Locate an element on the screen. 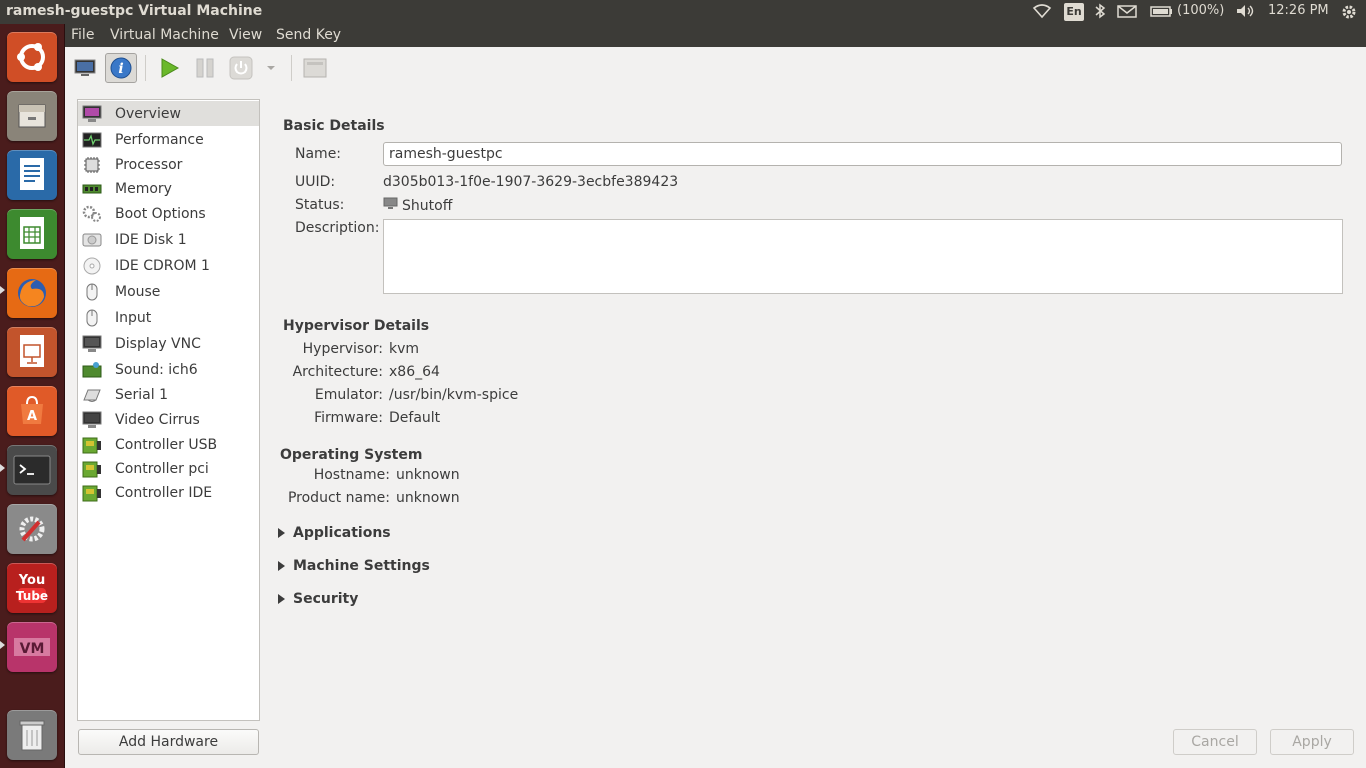 This screenshot has height=768, width=1366. menu-virtual-machine: Virtual Machine is located at coordinates (164, 35).